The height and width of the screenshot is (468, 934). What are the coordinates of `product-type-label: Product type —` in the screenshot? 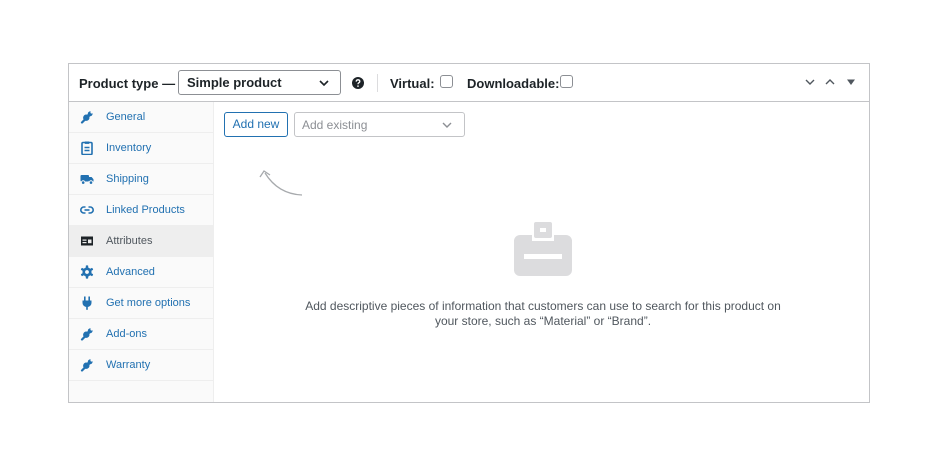 It's located at (127, 83).